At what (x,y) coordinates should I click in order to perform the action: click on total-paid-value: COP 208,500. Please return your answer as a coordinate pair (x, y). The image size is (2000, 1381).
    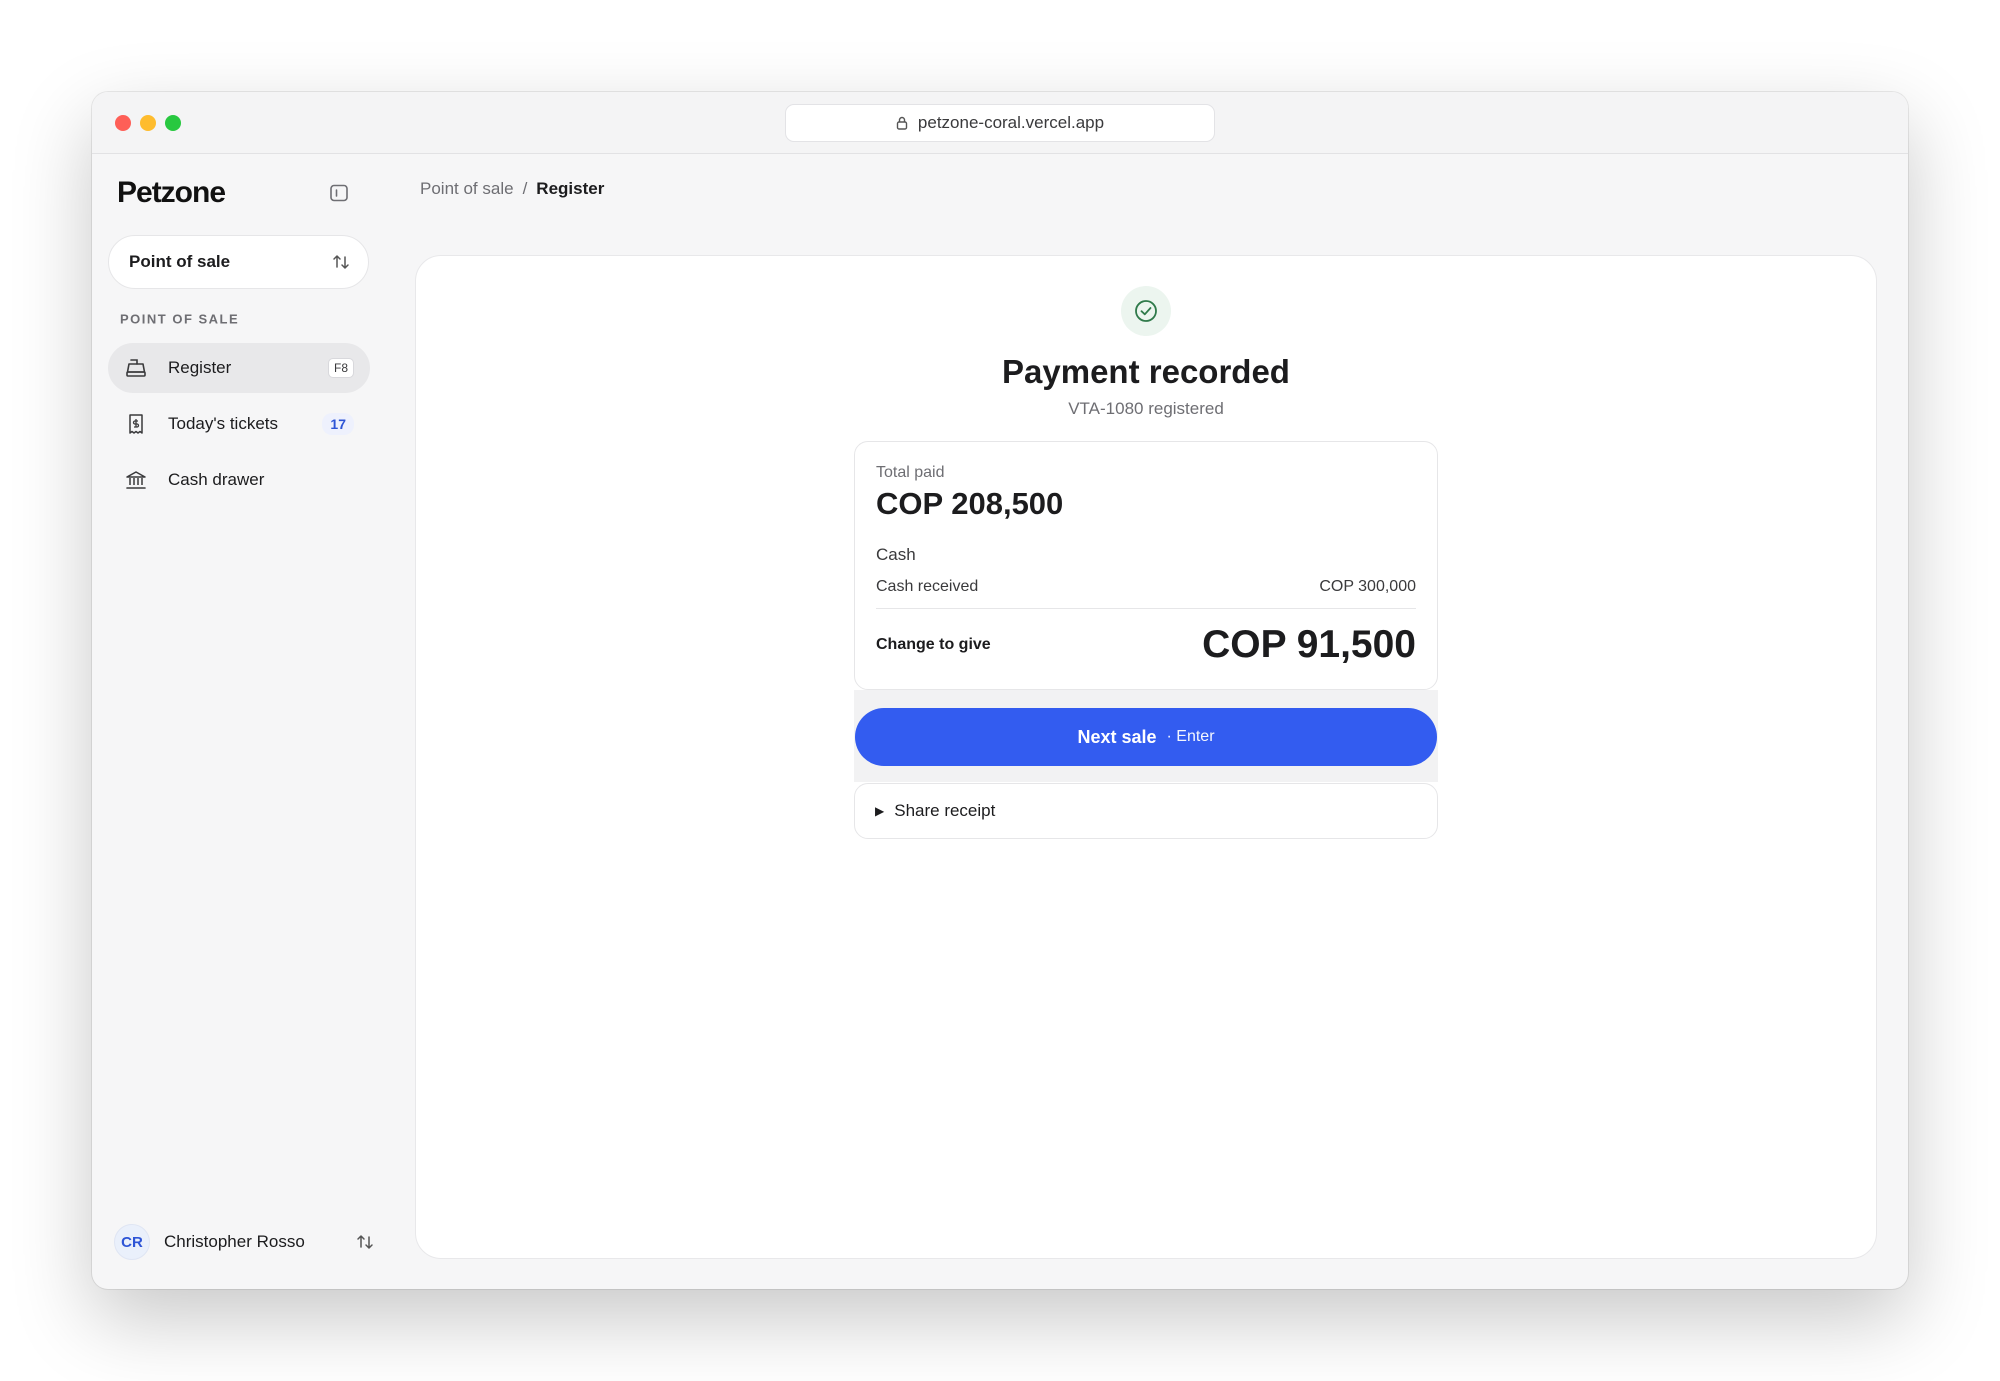
    Looking at the image, I should click on (970, 503).